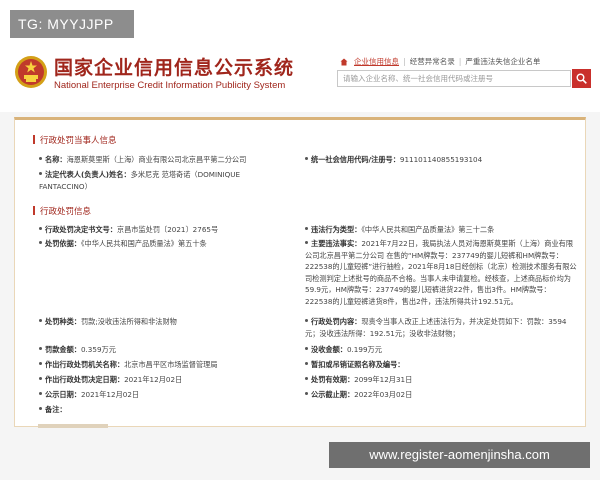  What do you see at coordinates (169, 350) in the screenshot?
I see `field-fine-amount: 罚款金额：0.359万元` at bounding box center [169, 350].